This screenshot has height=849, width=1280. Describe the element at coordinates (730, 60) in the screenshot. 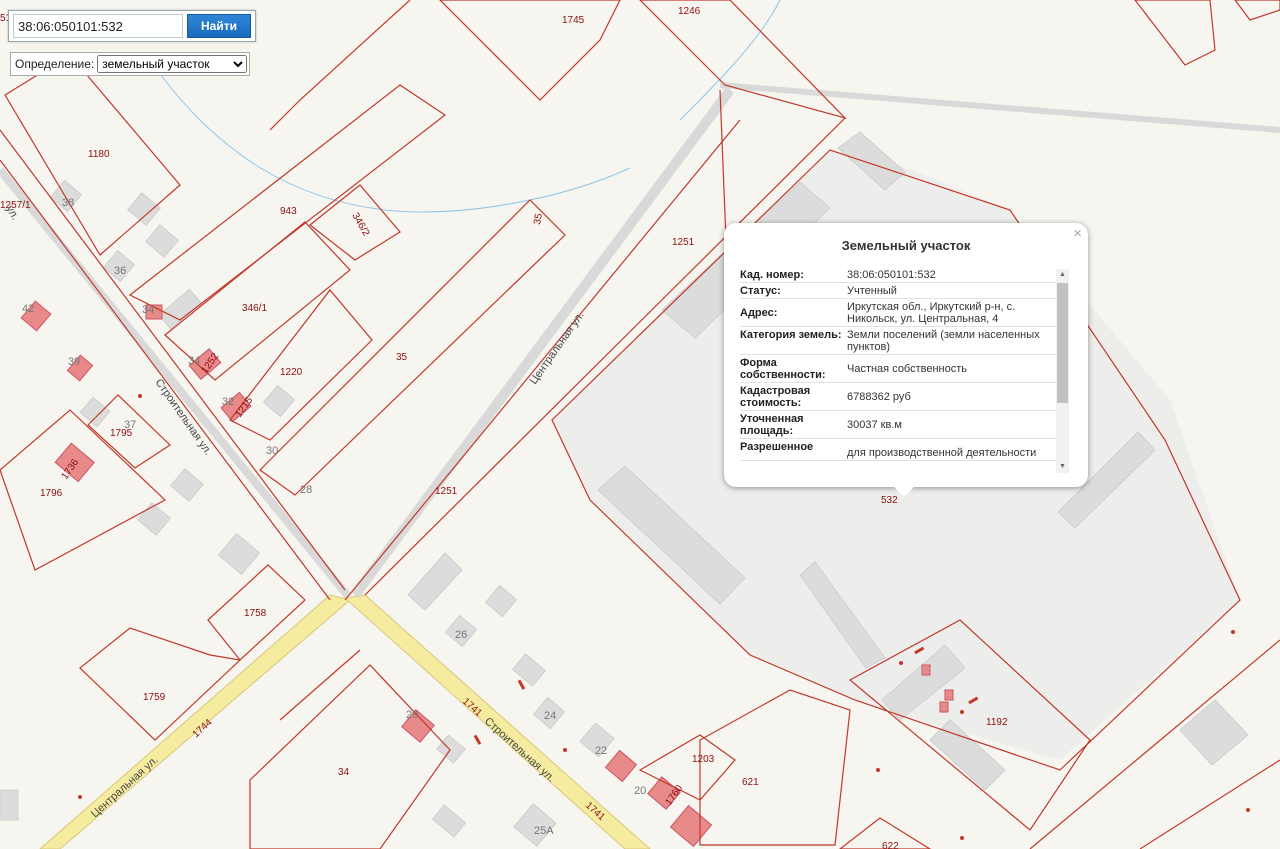

I see `stream-line` at that location.